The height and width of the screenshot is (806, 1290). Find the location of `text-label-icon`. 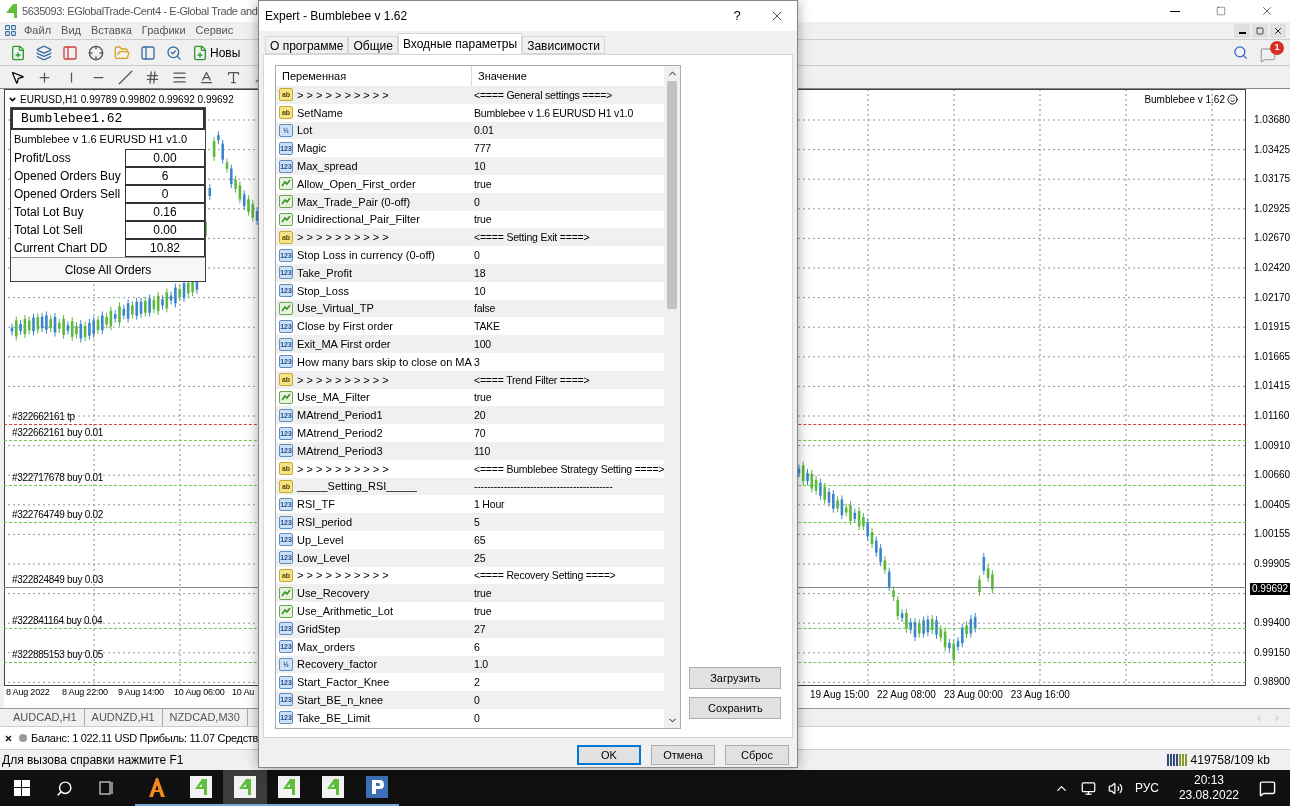

text-label-icon is located at coordinates (233, 77).